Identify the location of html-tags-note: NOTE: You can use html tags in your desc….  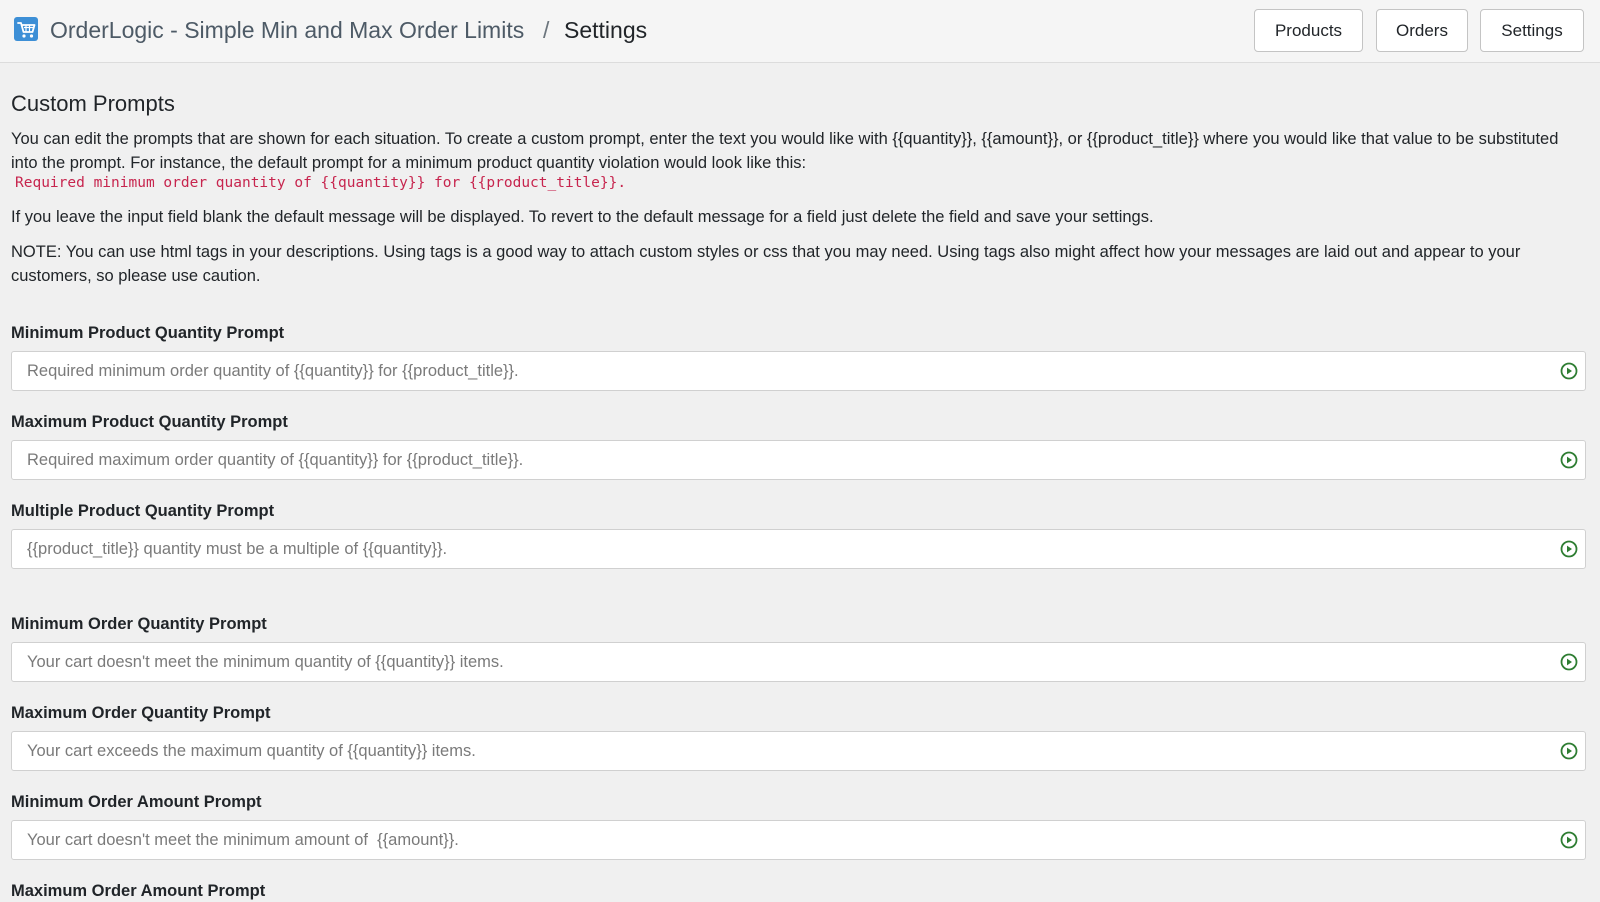
(766, 264).